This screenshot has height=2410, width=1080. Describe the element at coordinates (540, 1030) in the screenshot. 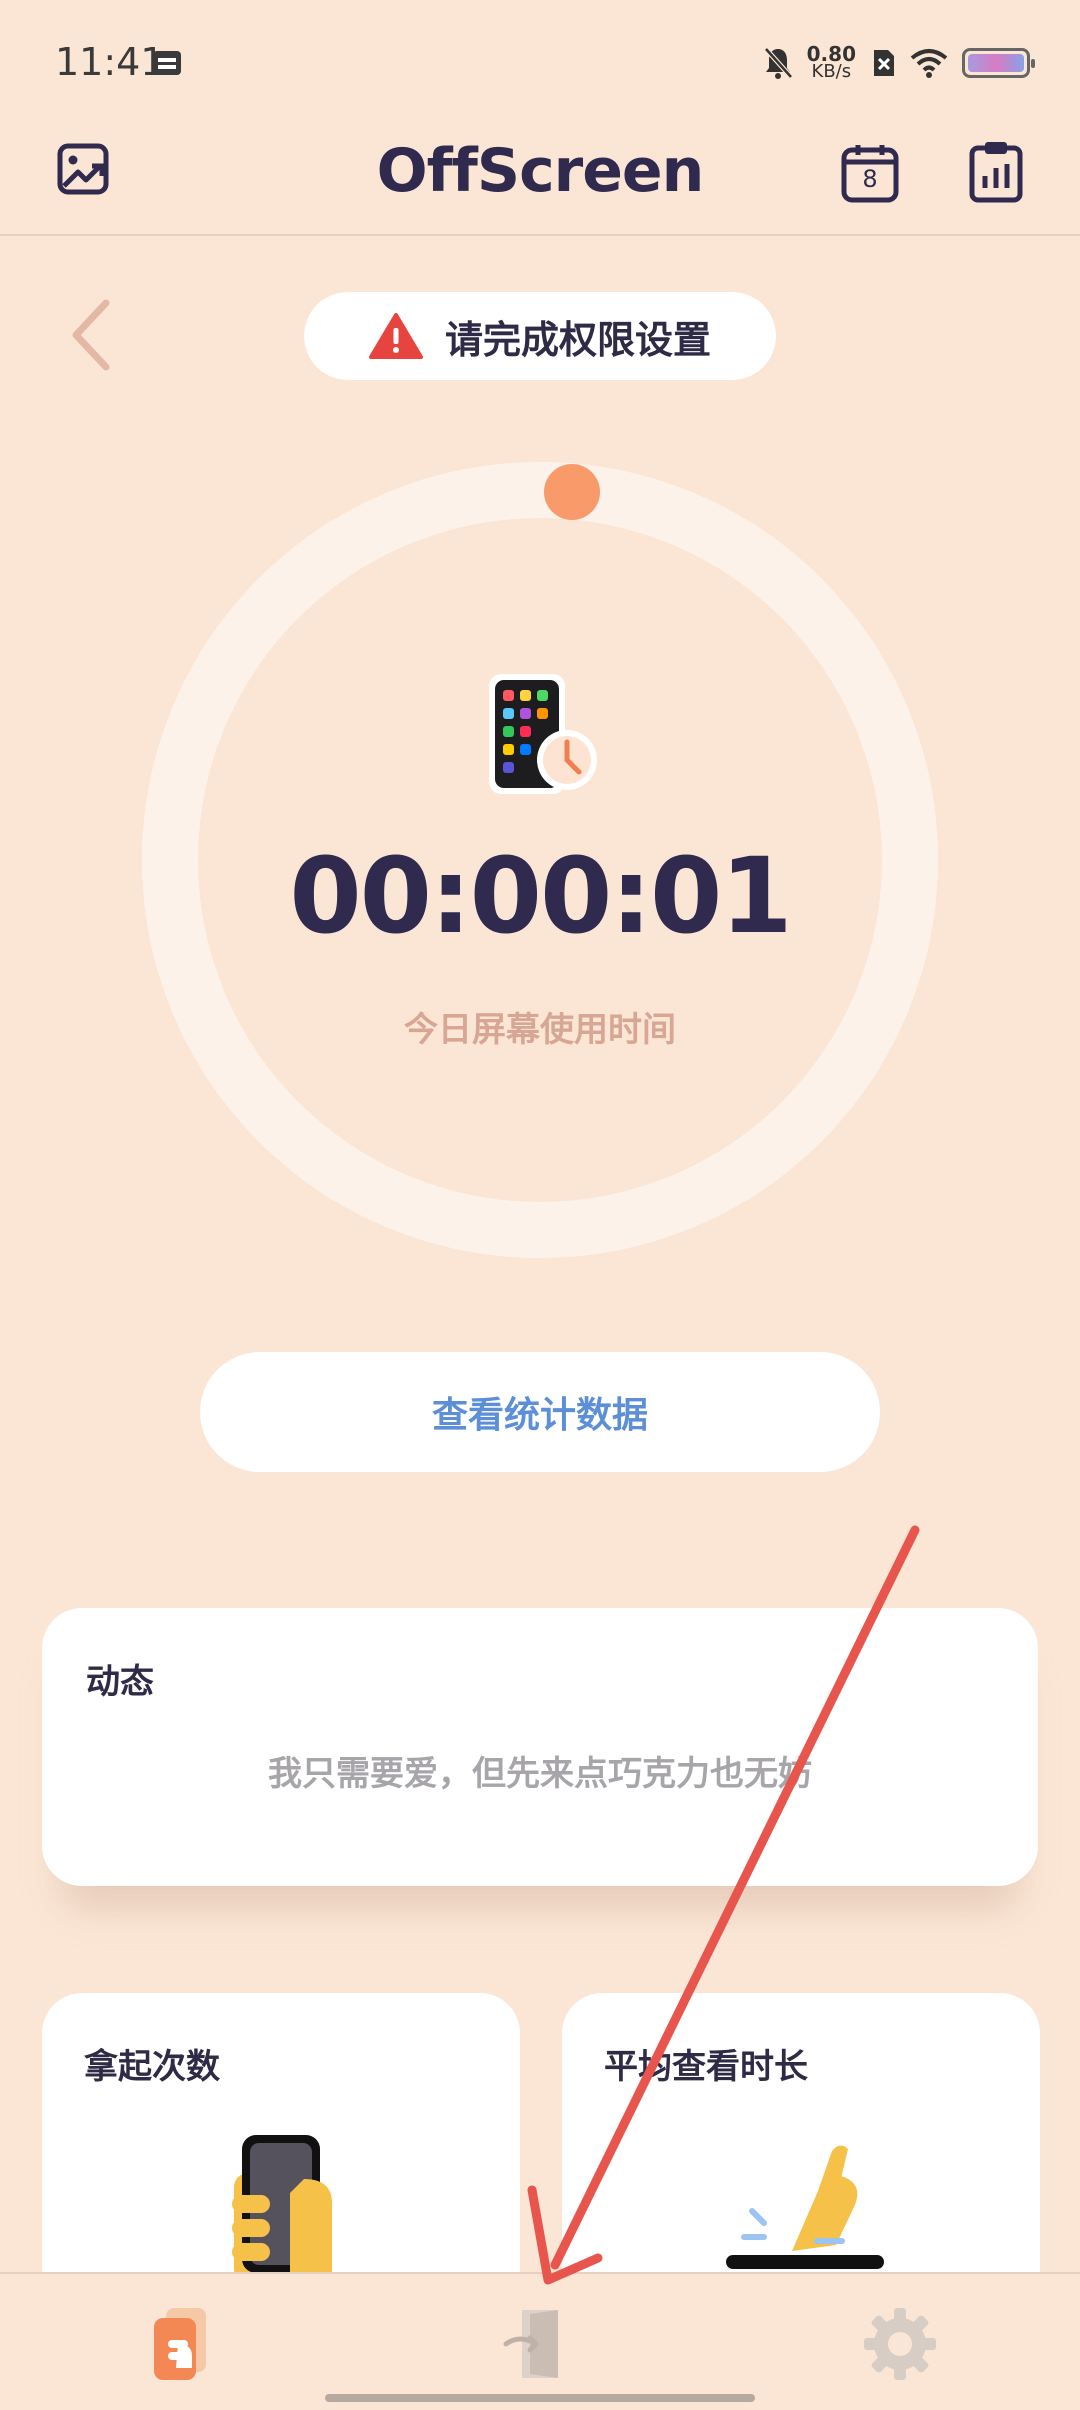

I see `screen-time-label: 今日屏幕使用时间` at that location.